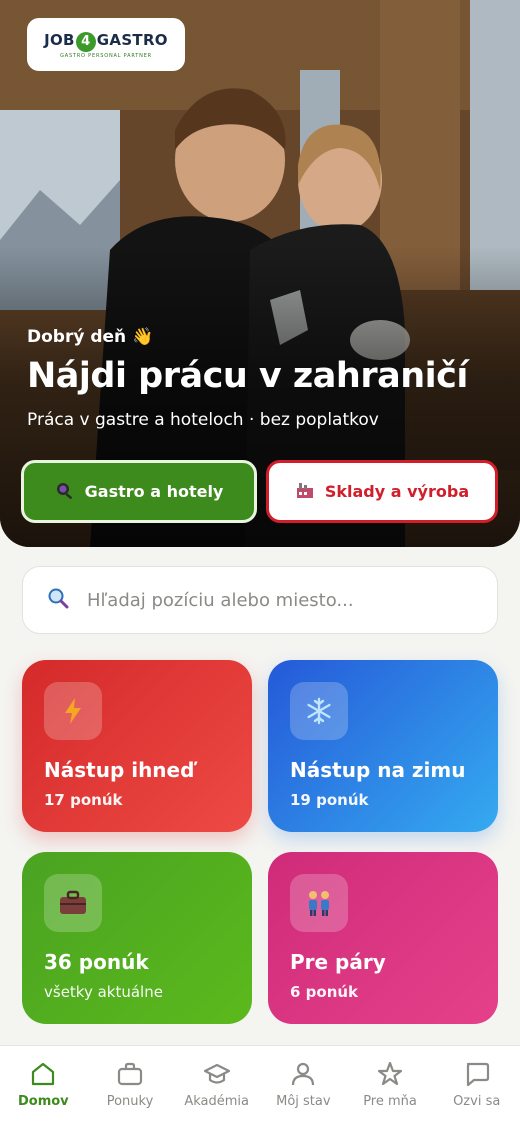 Image resolution: width=520 pixels, height=1126 pixels. What do you see at coordinates (132, 39) in the screenshot?
I see `logo-suffix: GASTRO` at bounding box center [132, 39].